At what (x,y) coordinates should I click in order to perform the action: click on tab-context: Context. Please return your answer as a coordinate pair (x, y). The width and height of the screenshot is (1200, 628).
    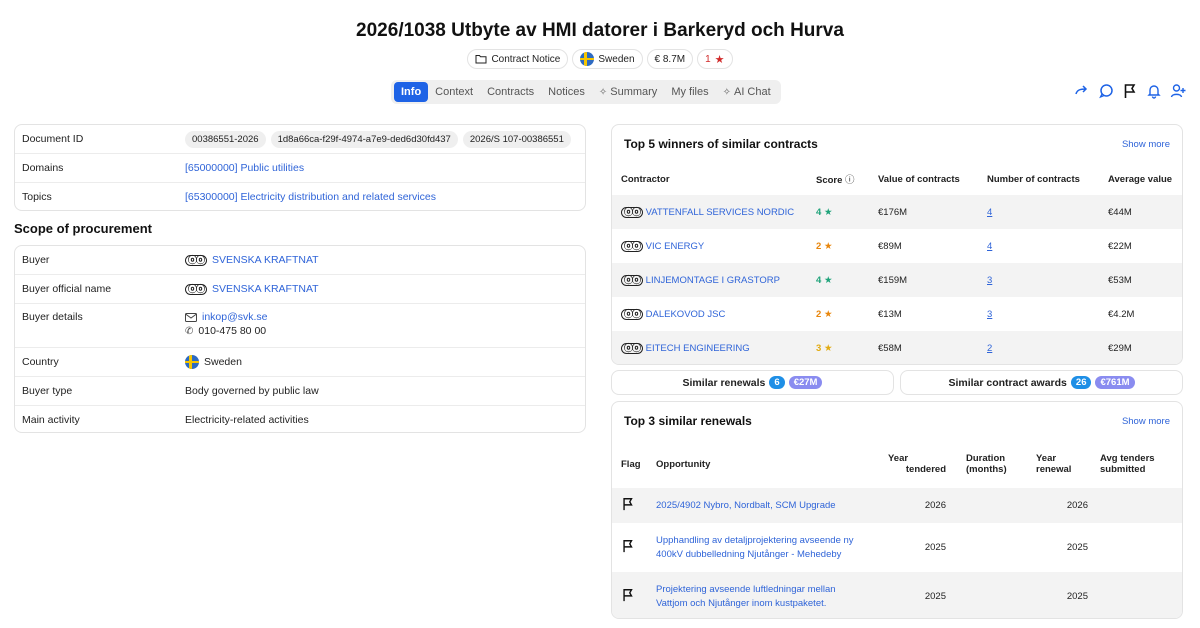
    Looking at the image, I should click on (454, 92).